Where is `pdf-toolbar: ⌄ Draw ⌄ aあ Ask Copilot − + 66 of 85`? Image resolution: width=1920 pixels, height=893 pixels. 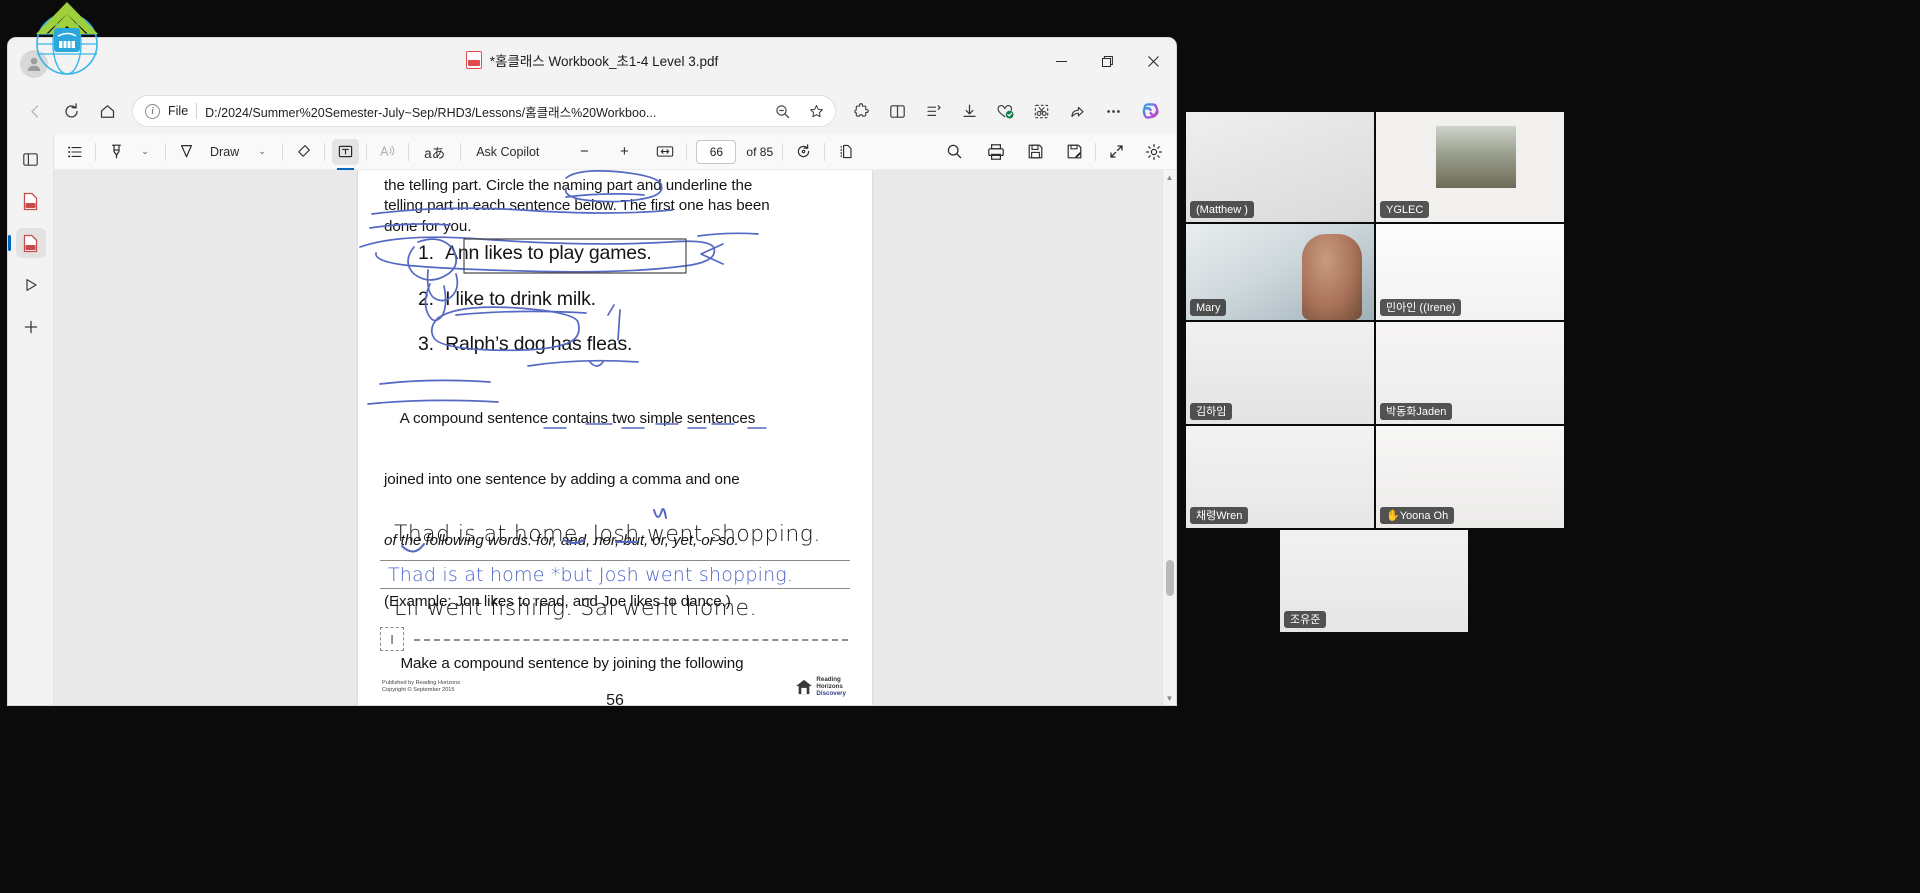 pdf-toolbar: ⌄ Draw ⌄ aあ Ask Copilot − + 66 of 85 is located at coordinates (615, 152).